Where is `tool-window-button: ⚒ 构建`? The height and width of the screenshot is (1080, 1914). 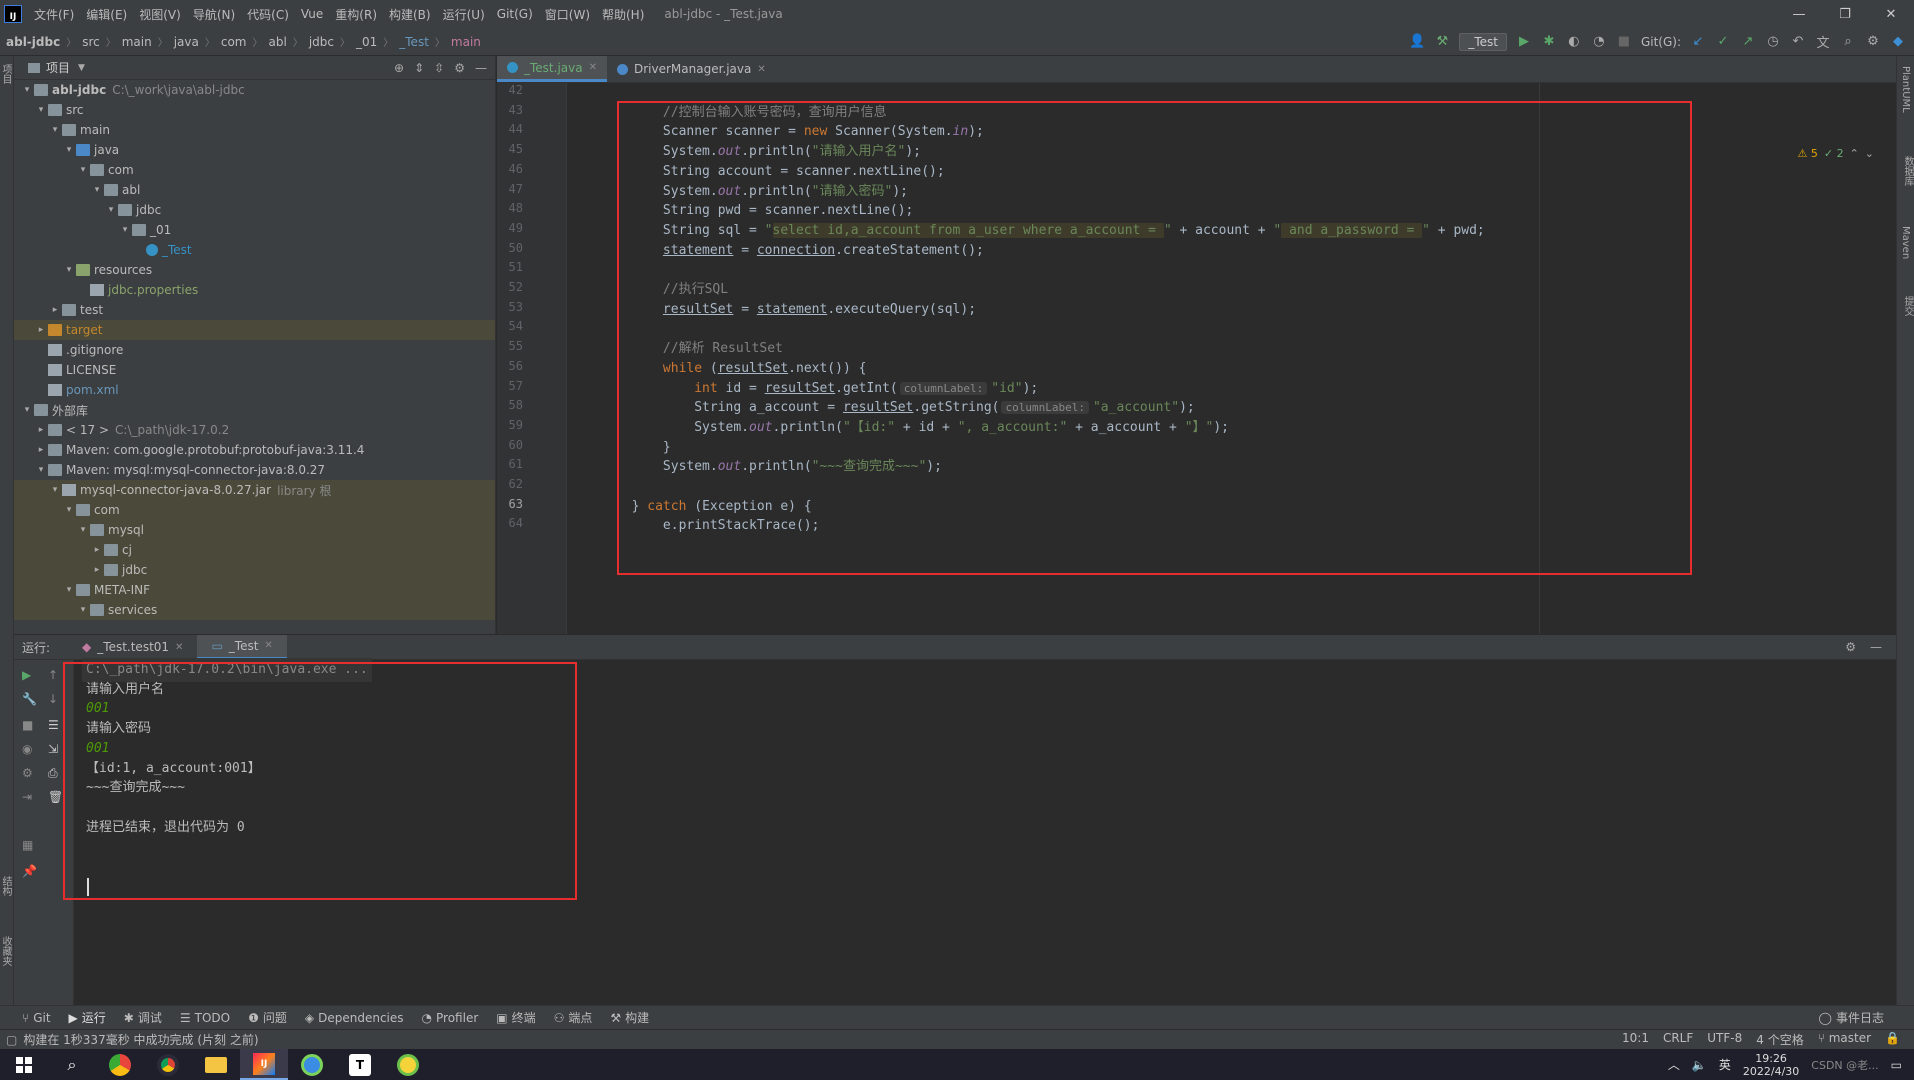
tool-window-button: ⚒ 构建 is located at coordinates (629, 1017).